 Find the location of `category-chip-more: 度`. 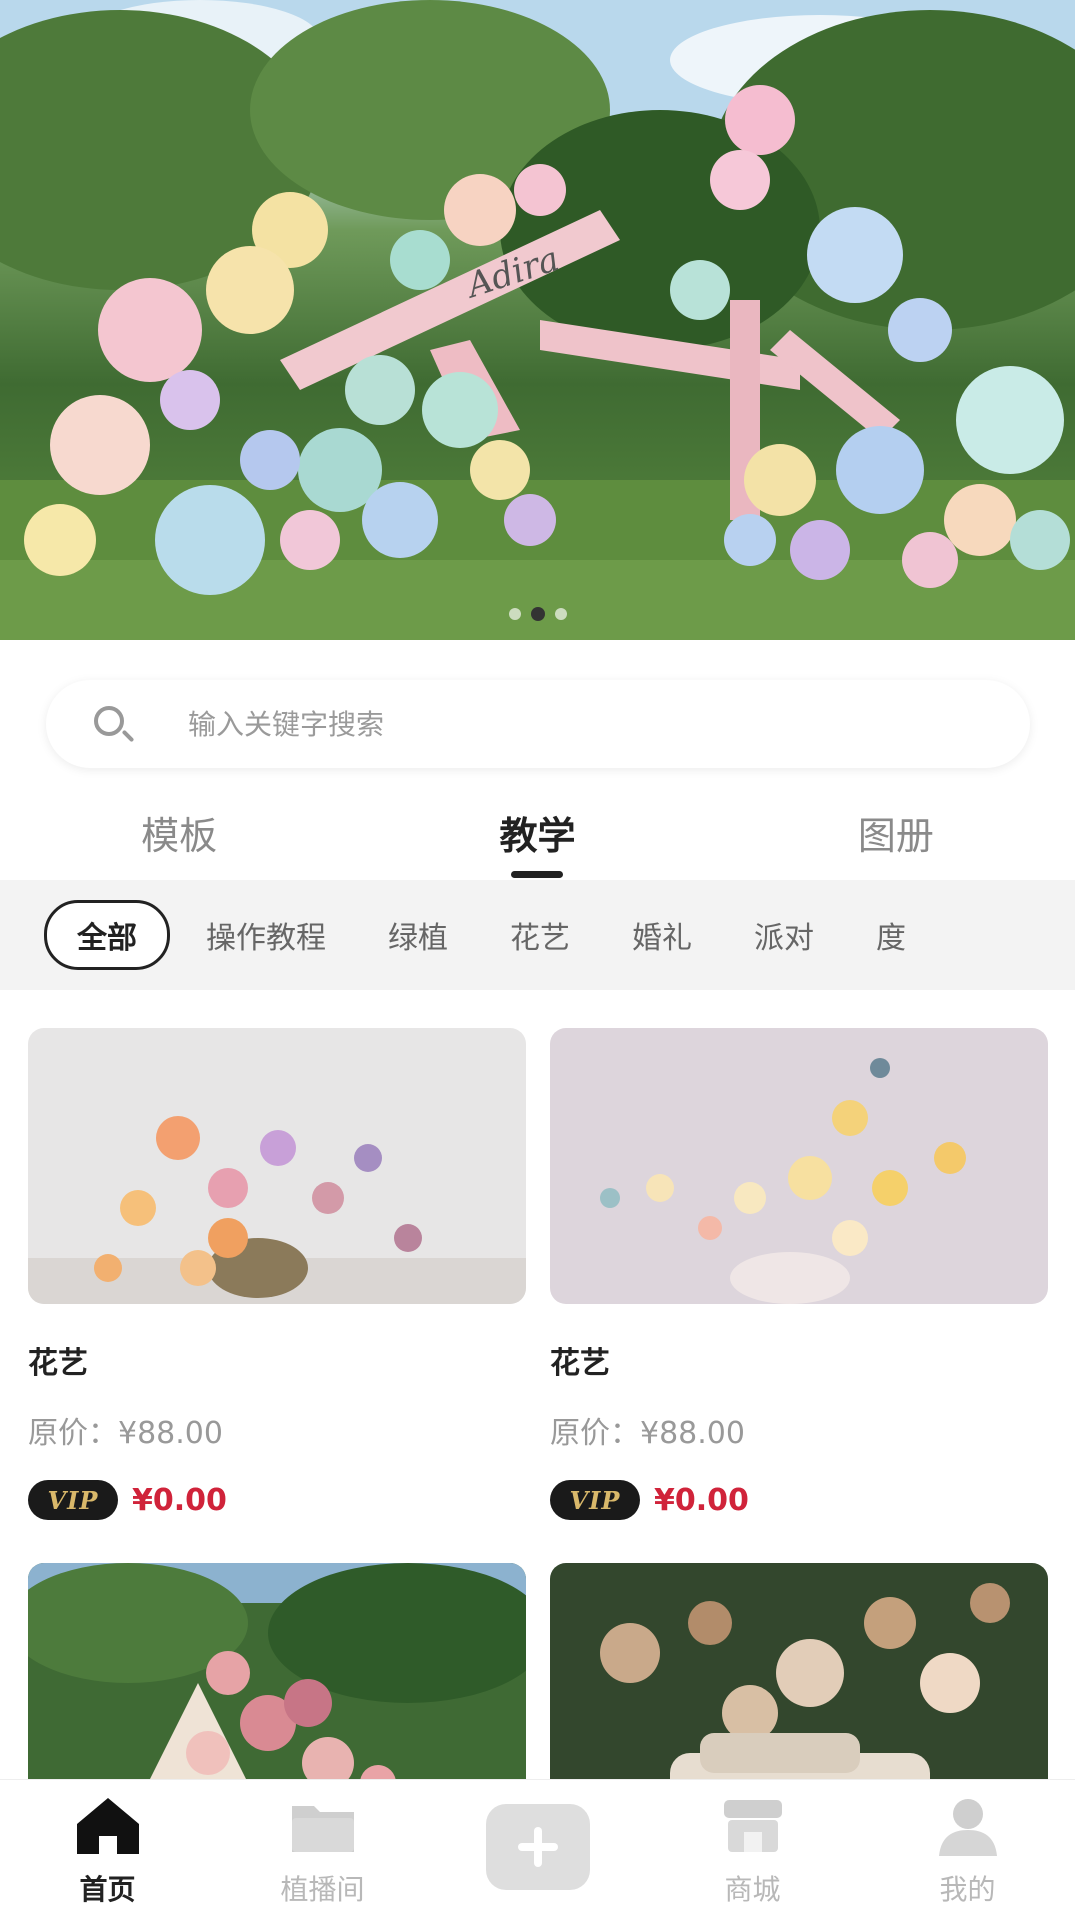

category-chip-more: 度 is located at coordinates (891, 935).